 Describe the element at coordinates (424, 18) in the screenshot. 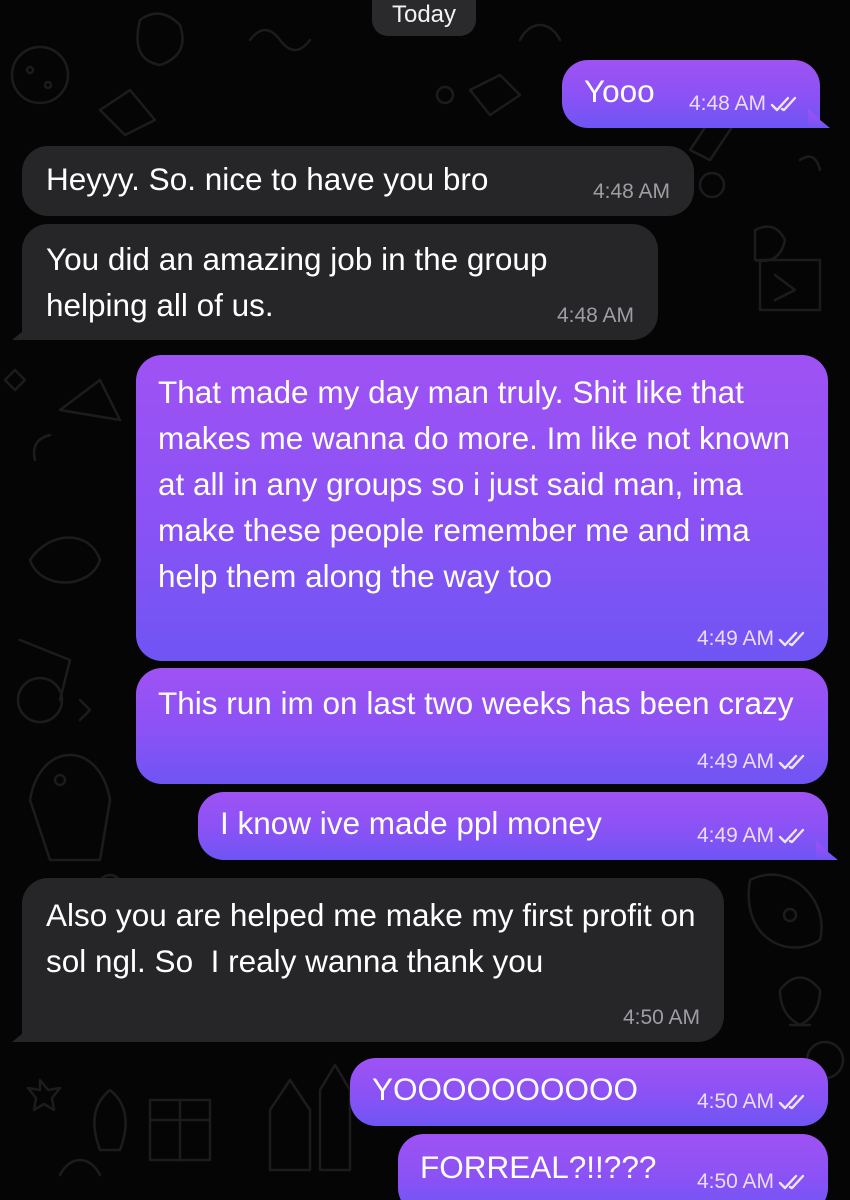

I see `date-separator: Today` at that location.